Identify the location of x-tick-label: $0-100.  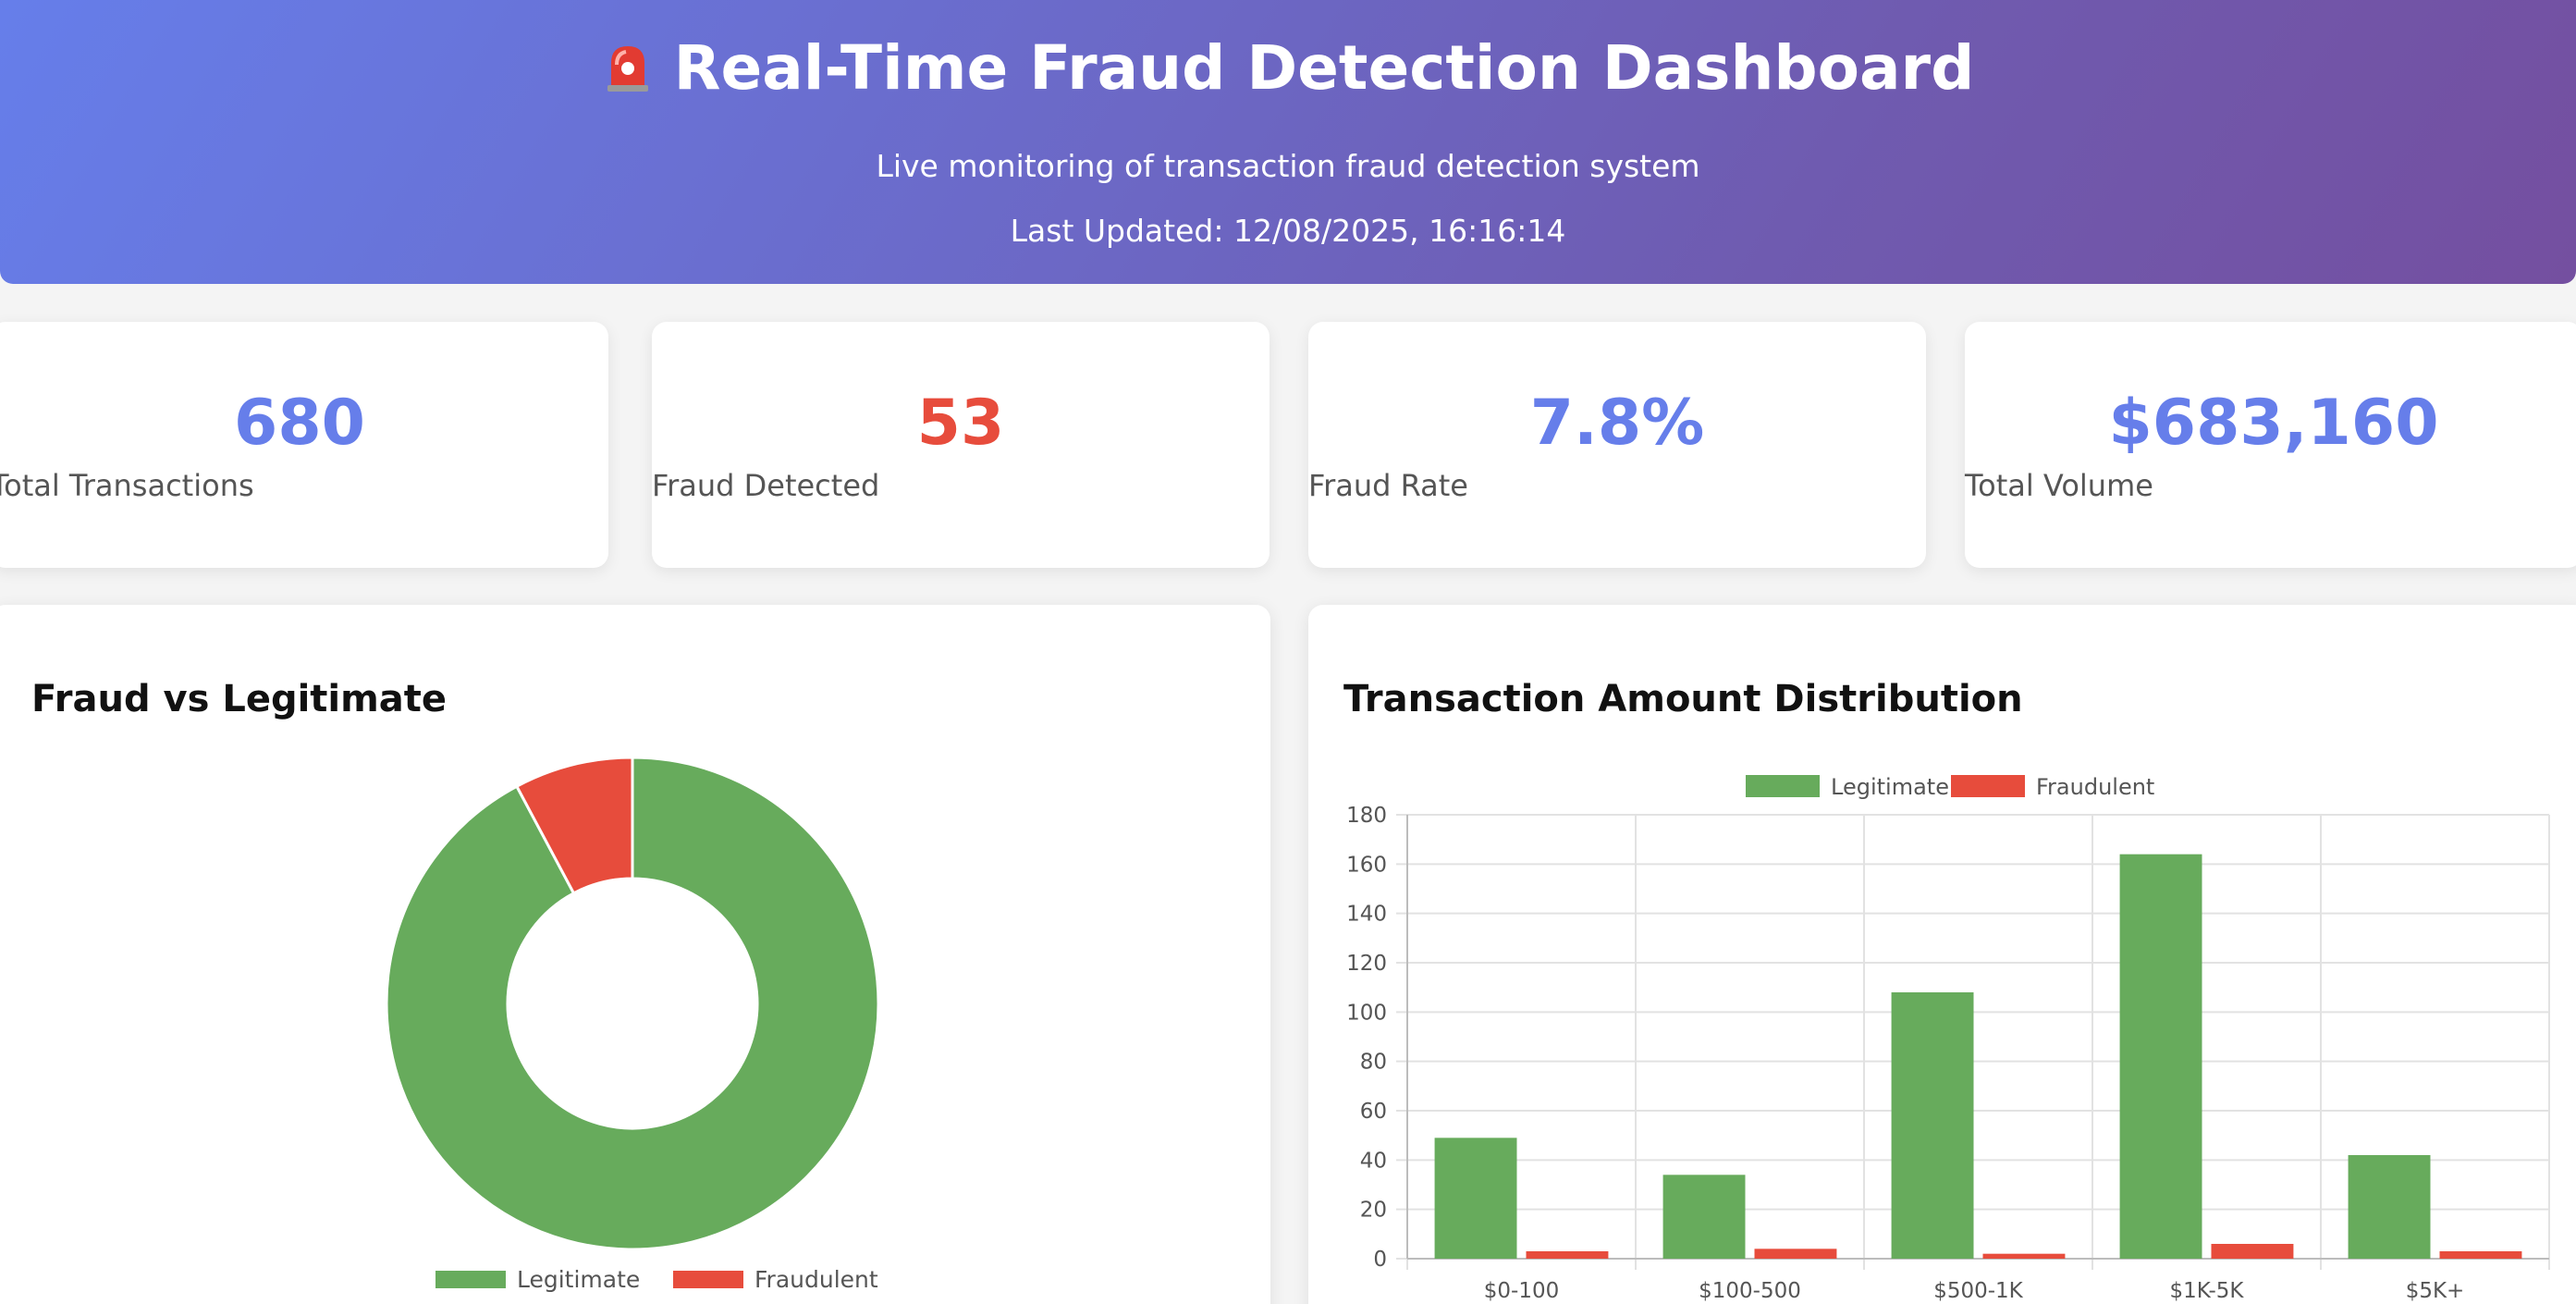
(1521, 1291).